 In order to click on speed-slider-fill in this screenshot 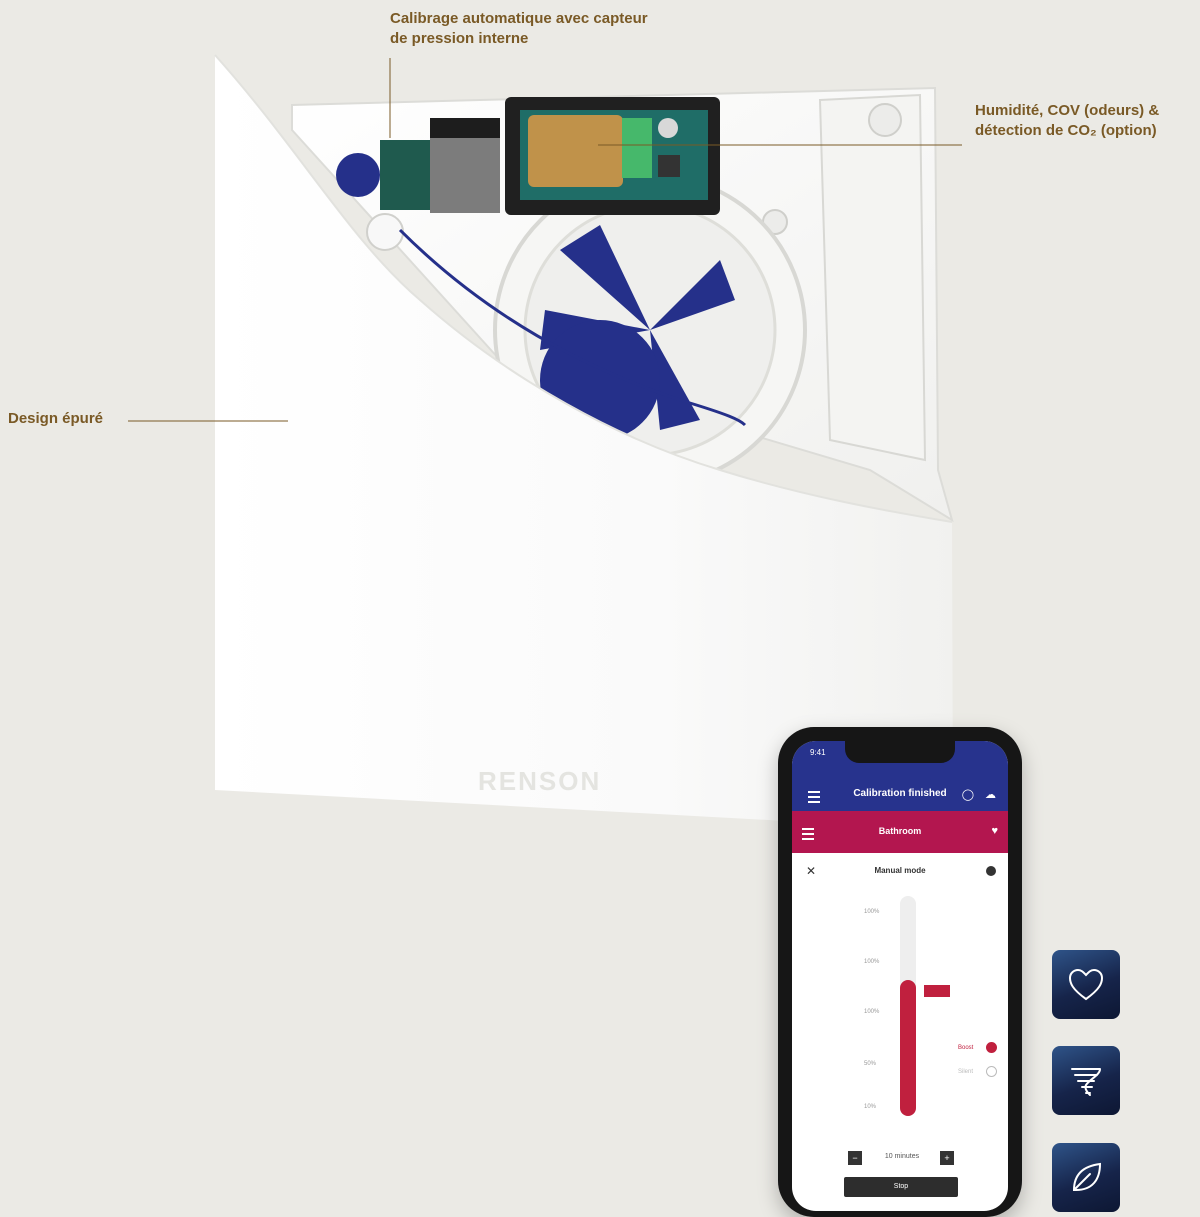, I will do `click(908, 1048)`.